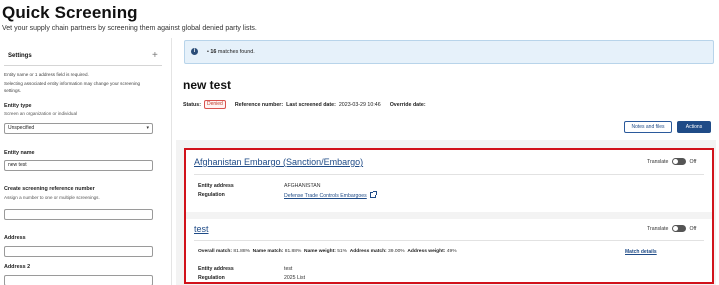  I want to click on settings-divider, so click(83, 65).